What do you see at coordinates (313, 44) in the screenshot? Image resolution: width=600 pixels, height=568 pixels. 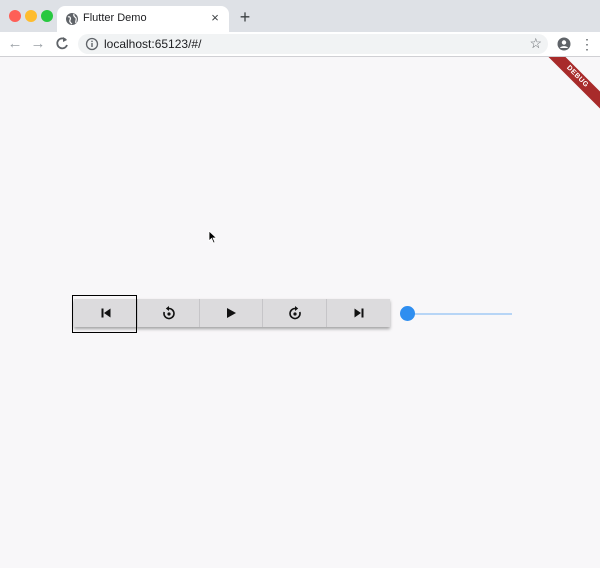 I see `address-bar: localhost:65123/#/ ☆` at bounding box center [313, 44].